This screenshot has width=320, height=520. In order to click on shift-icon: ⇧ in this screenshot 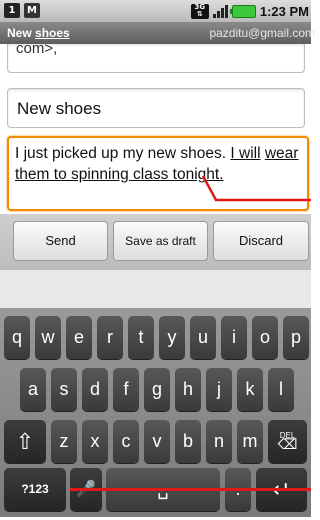, I will do `click(25, 441)`.